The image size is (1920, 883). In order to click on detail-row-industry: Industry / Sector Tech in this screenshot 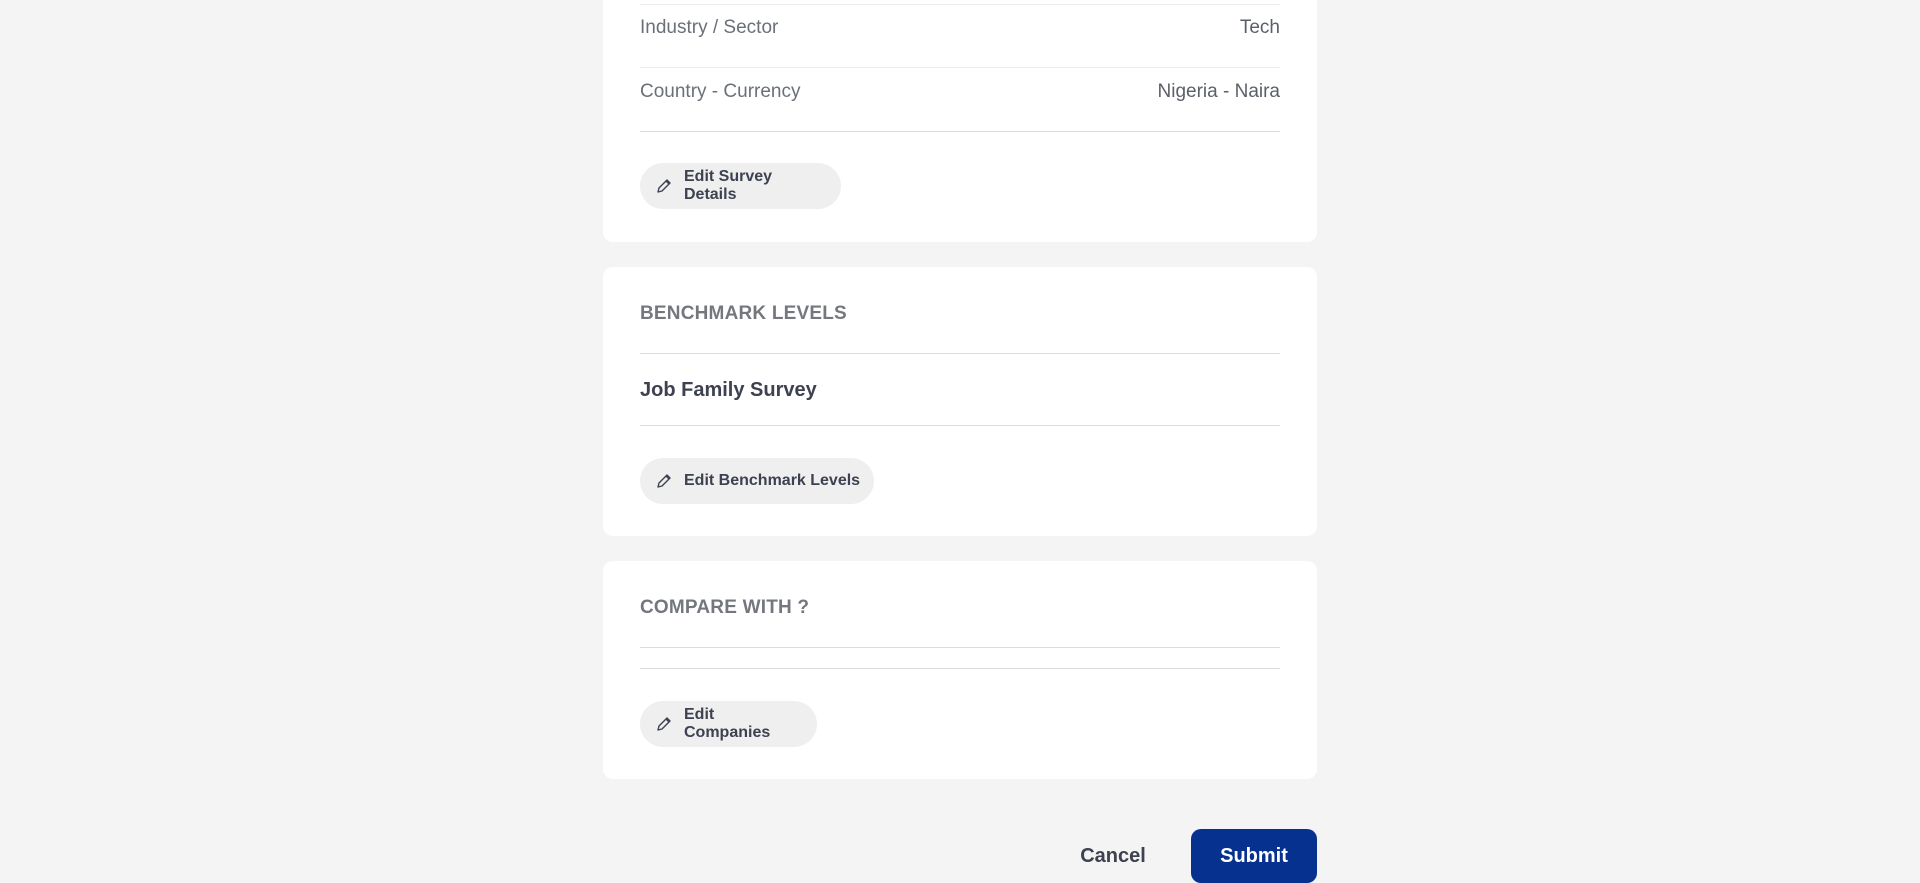, I will do `click(960, 28)`.